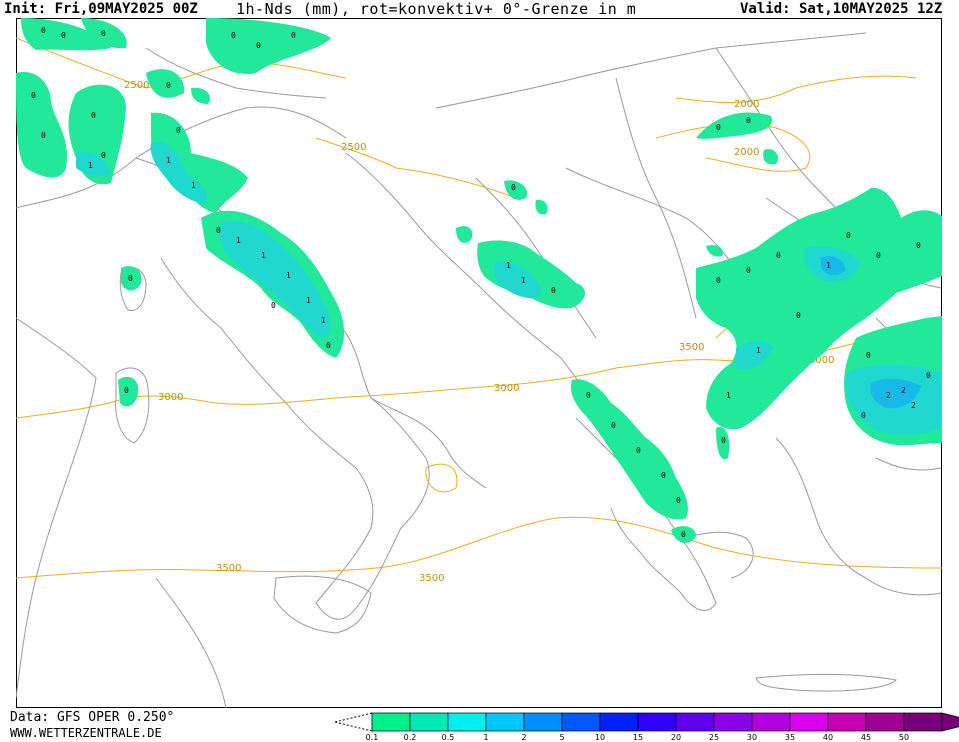  Describe the element at coordinates (86, 733) in the screenshot. I see `website: WWW.WETTERZENTRALE.DE` at that location.